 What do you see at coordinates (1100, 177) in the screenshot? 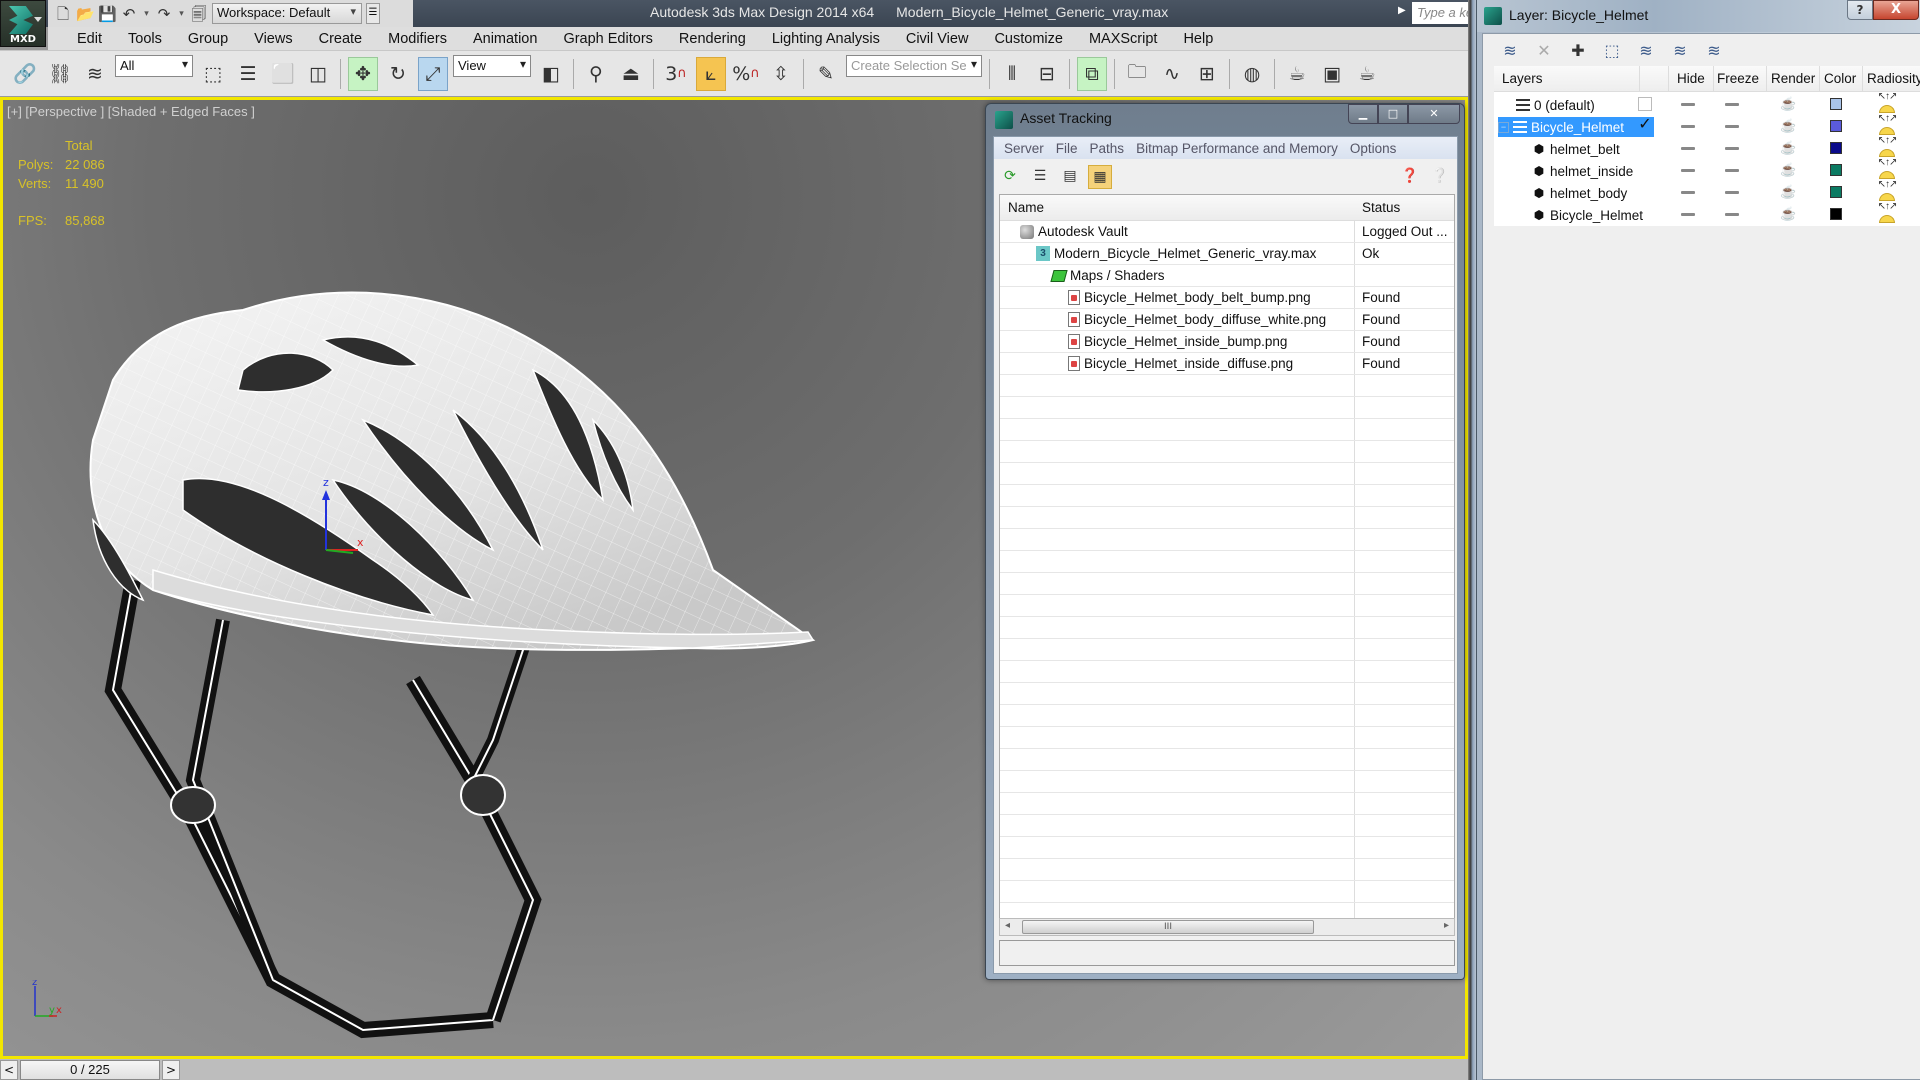
I see `table-view-icon: ▦` at bounding box center [1100, 177].